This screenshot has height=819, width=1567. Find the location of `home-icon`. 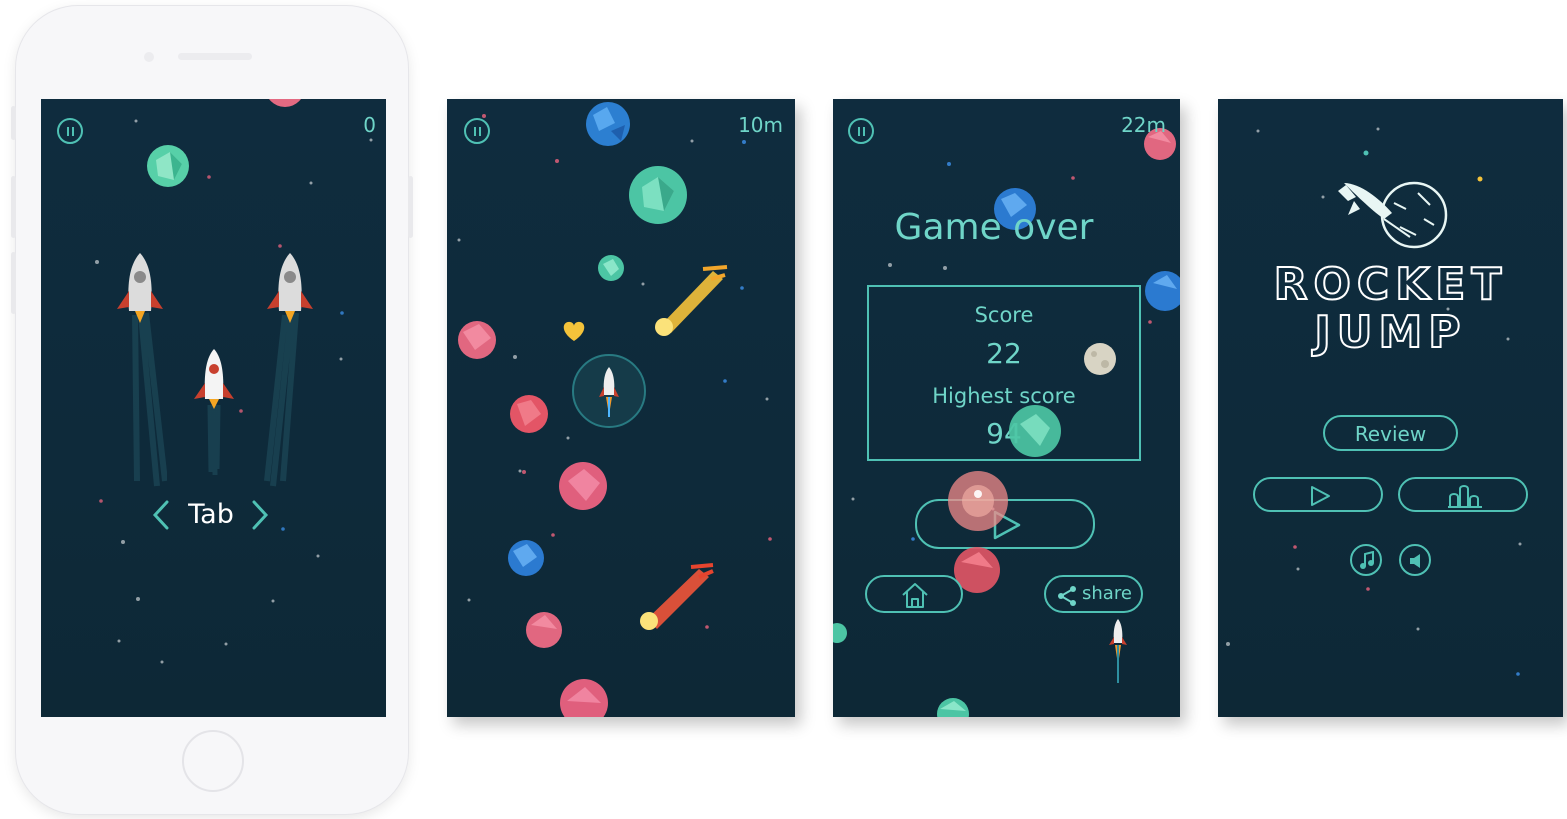

home-icon is located at coordinates (915, 595).